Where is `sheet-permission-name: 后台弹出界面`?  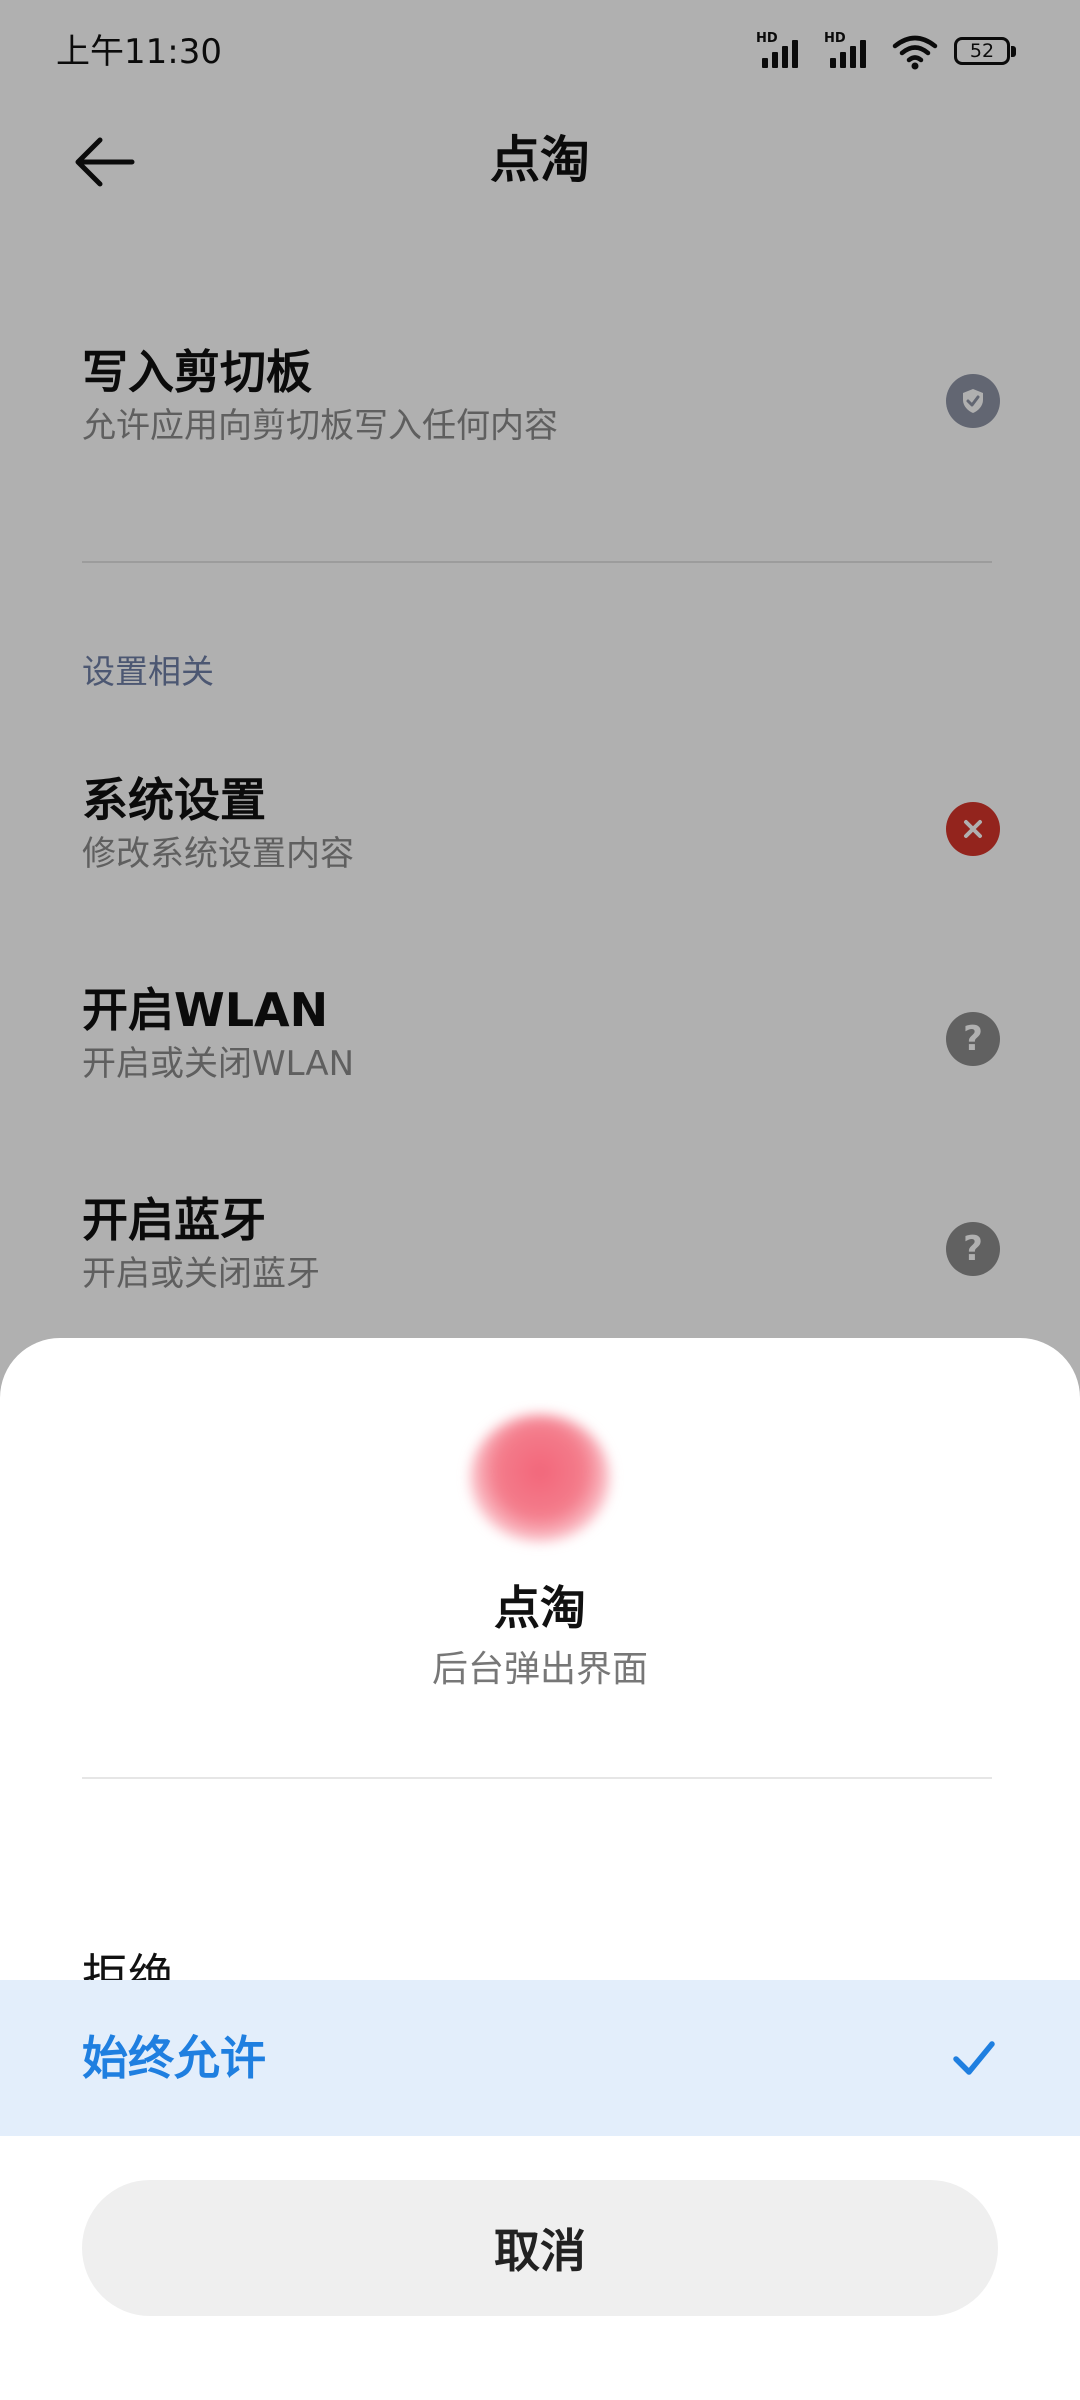 sheet-permission-name: 后台弹出界面 is located at coordinates (539, 1669).